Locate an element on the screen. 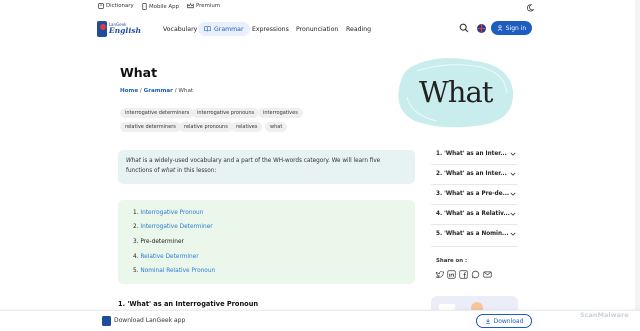  crown-icon is located at coordinates (190, 6).